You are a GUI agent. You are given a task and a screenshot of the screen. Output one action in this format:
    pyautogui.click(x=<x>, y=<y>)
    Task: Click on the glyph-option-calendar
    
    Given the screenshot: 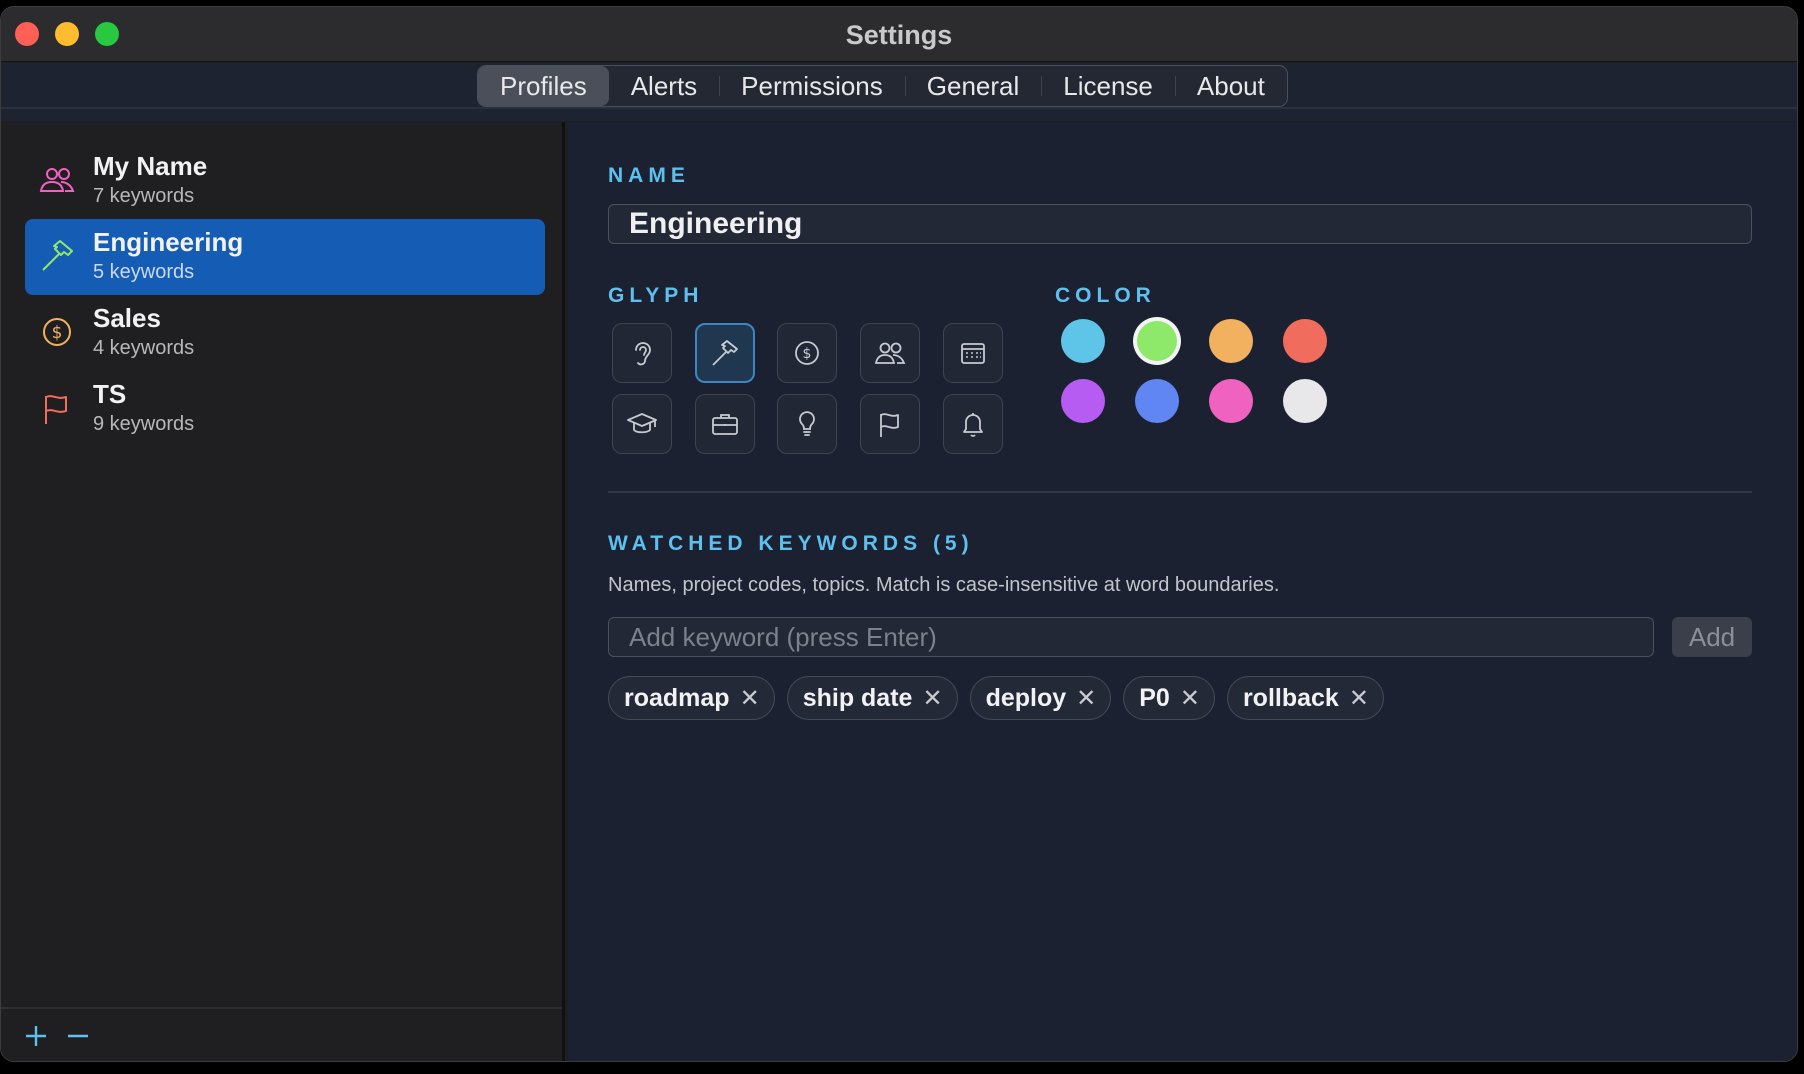 What is the action you would take?
    pyautogui.click(x=973, y=353)
    